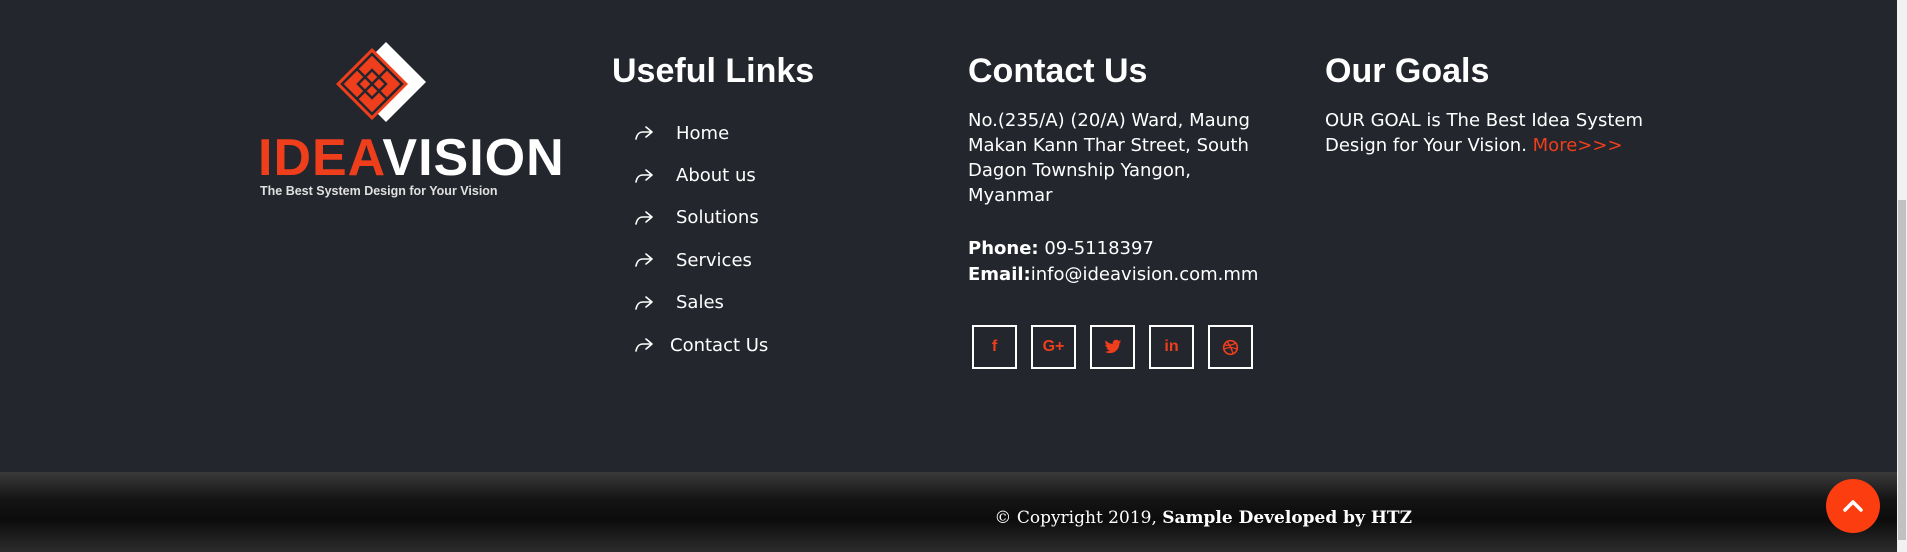 Image resolution: width=1907 pixels, height=552 pixels. I want to click on email-value: info@ideavision.com.mm, so click(1145, 274).